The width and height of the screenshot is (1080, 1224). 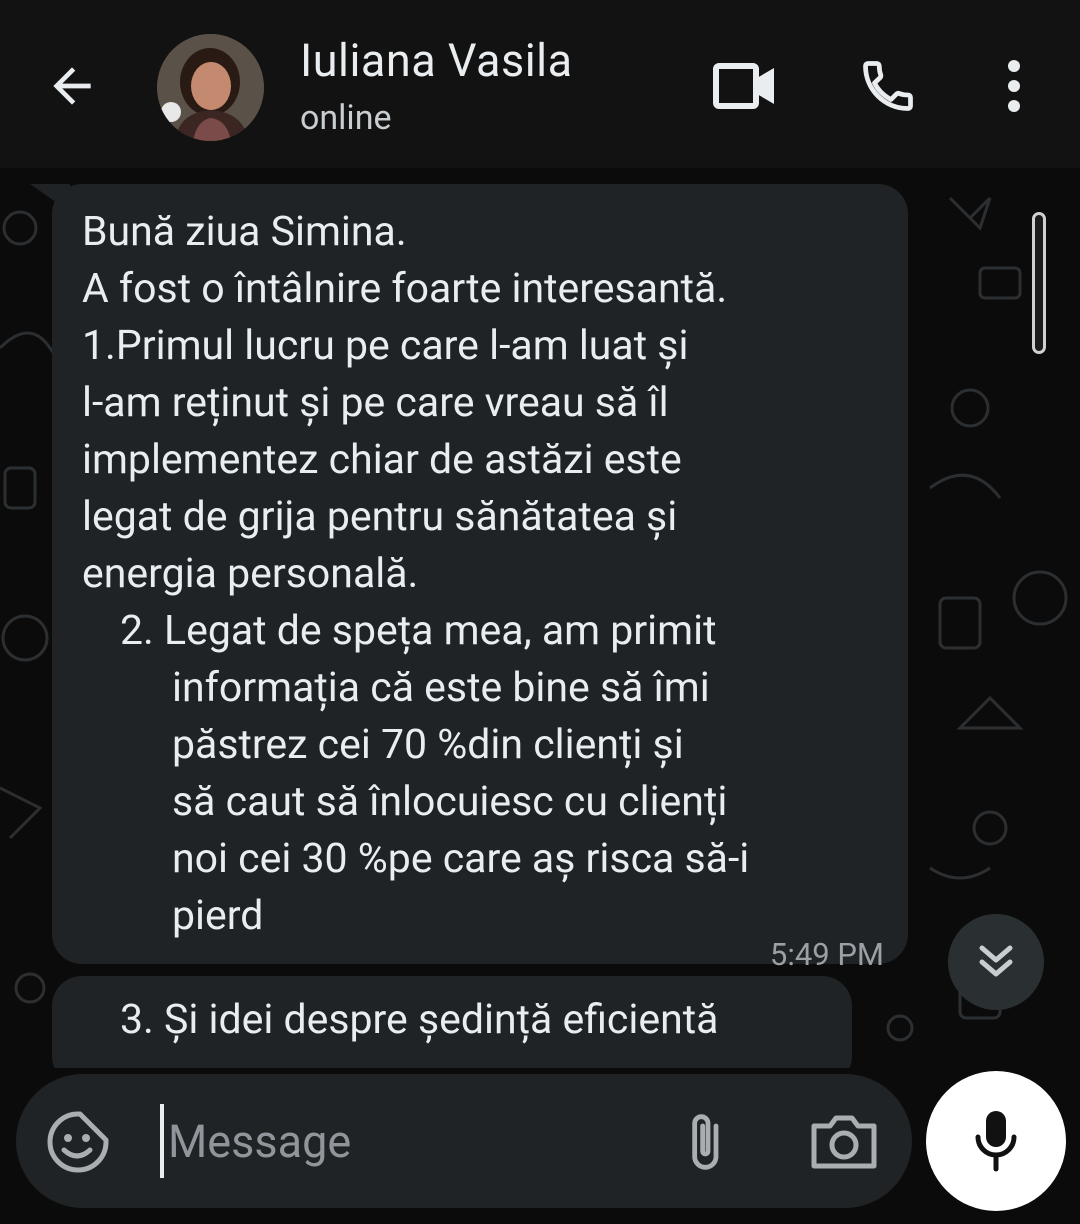 I want to click on message-input, so click(x=408, y=1141).